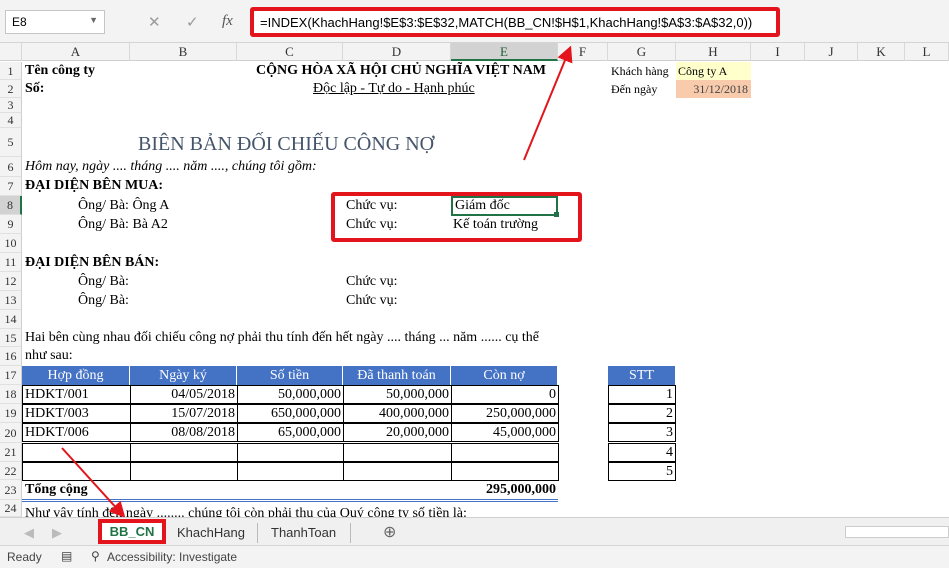 This screenshot has height=568, width=949. I want to click on add-sheet-icon: ⊕, so click(389, 533).